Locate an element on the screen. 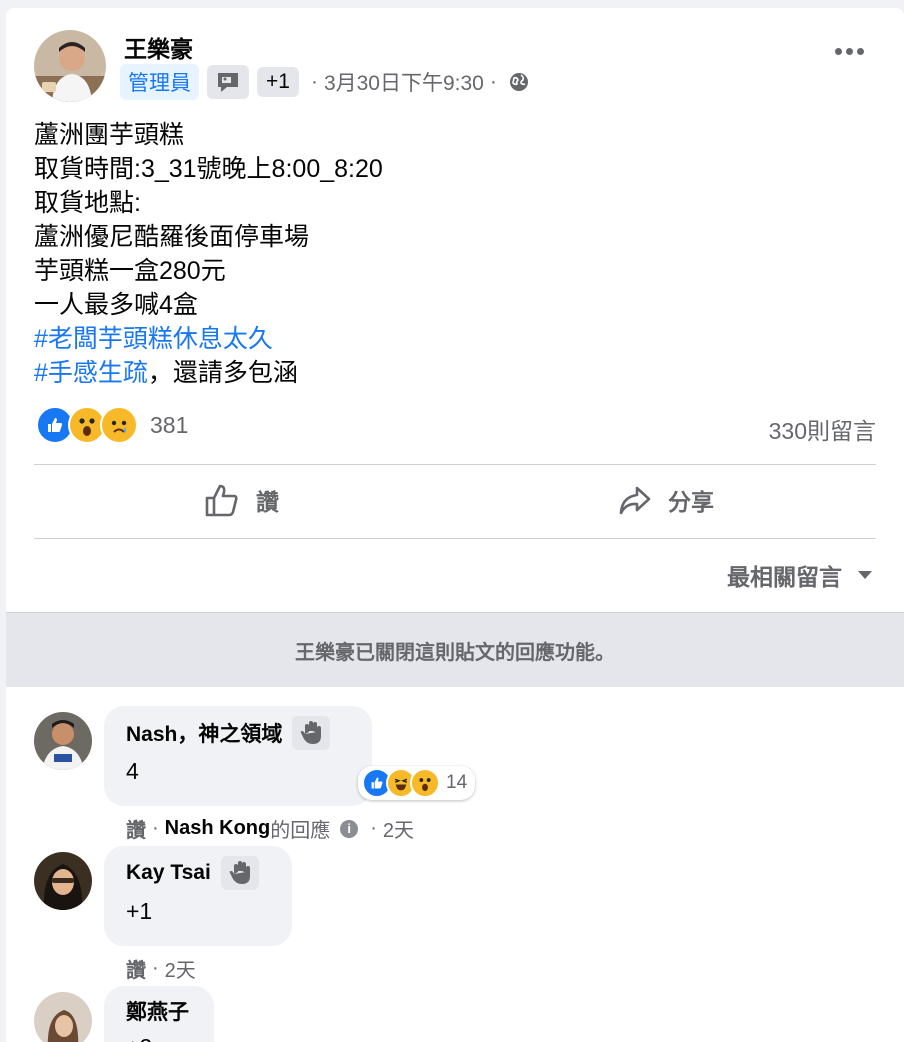 This screenshot has height=1042, width=904. commenter-name: Kay Tsai is located at coordinates (168, 873).